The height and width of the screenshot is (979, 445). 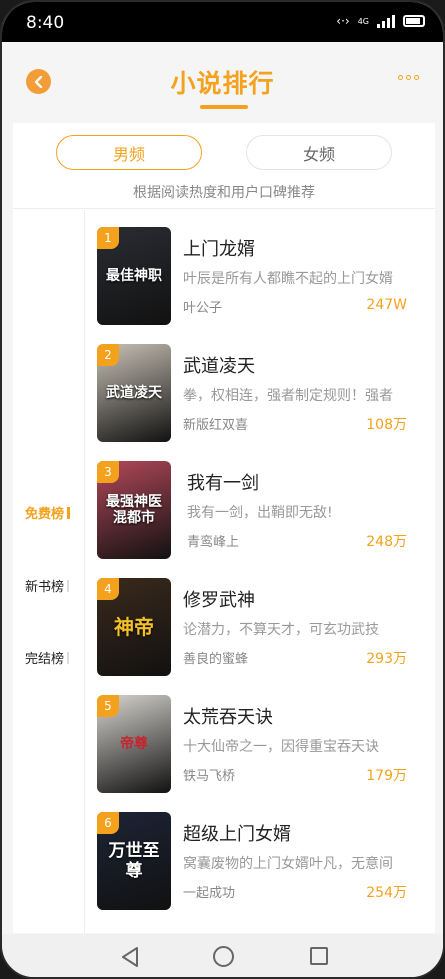 What do you see at coordinates (209, 893) in the screenshot?
I see `book-author: 一起成功` at bounding box center [209, 893].